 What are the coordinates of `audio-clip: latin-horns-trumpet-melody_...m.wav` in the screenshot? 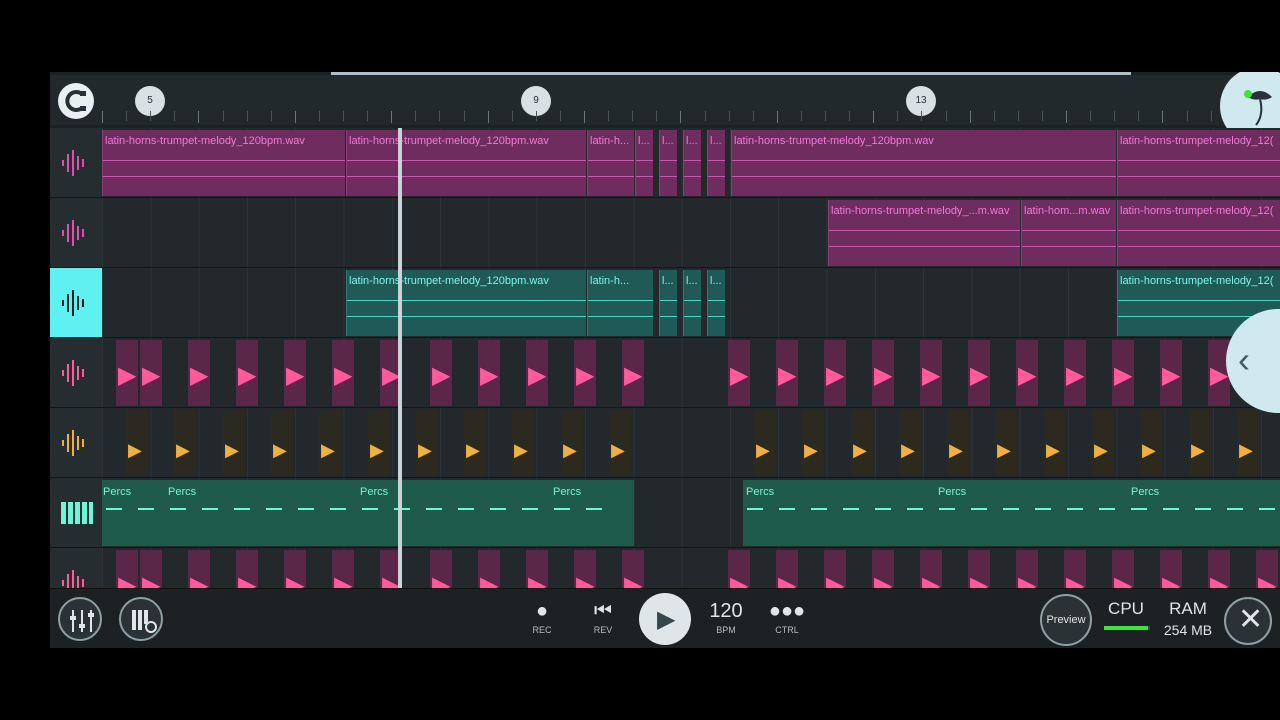 It's located at (924, 233).